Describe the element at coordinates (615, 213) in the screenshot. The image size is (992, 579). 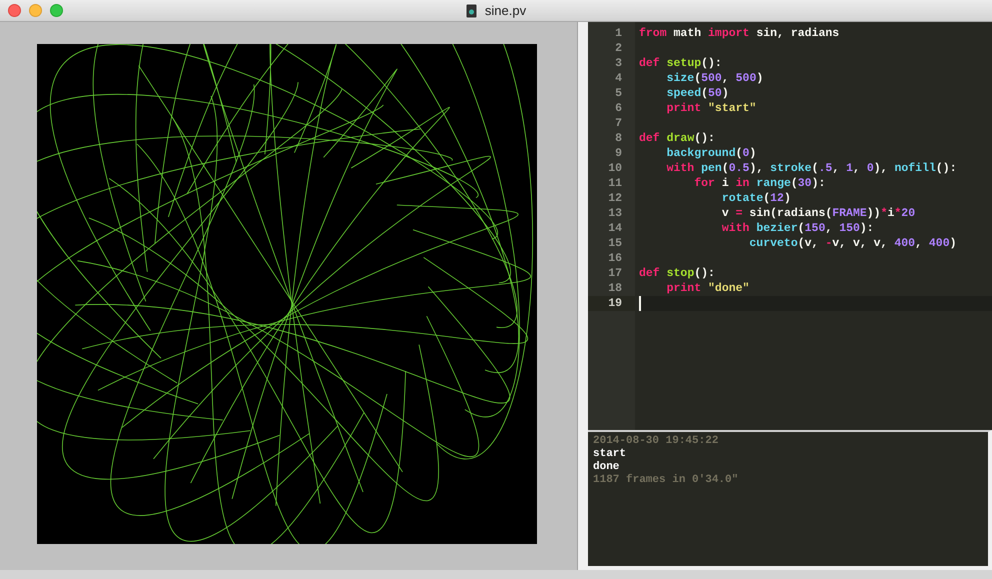
I see `line-number: 13` at that location.